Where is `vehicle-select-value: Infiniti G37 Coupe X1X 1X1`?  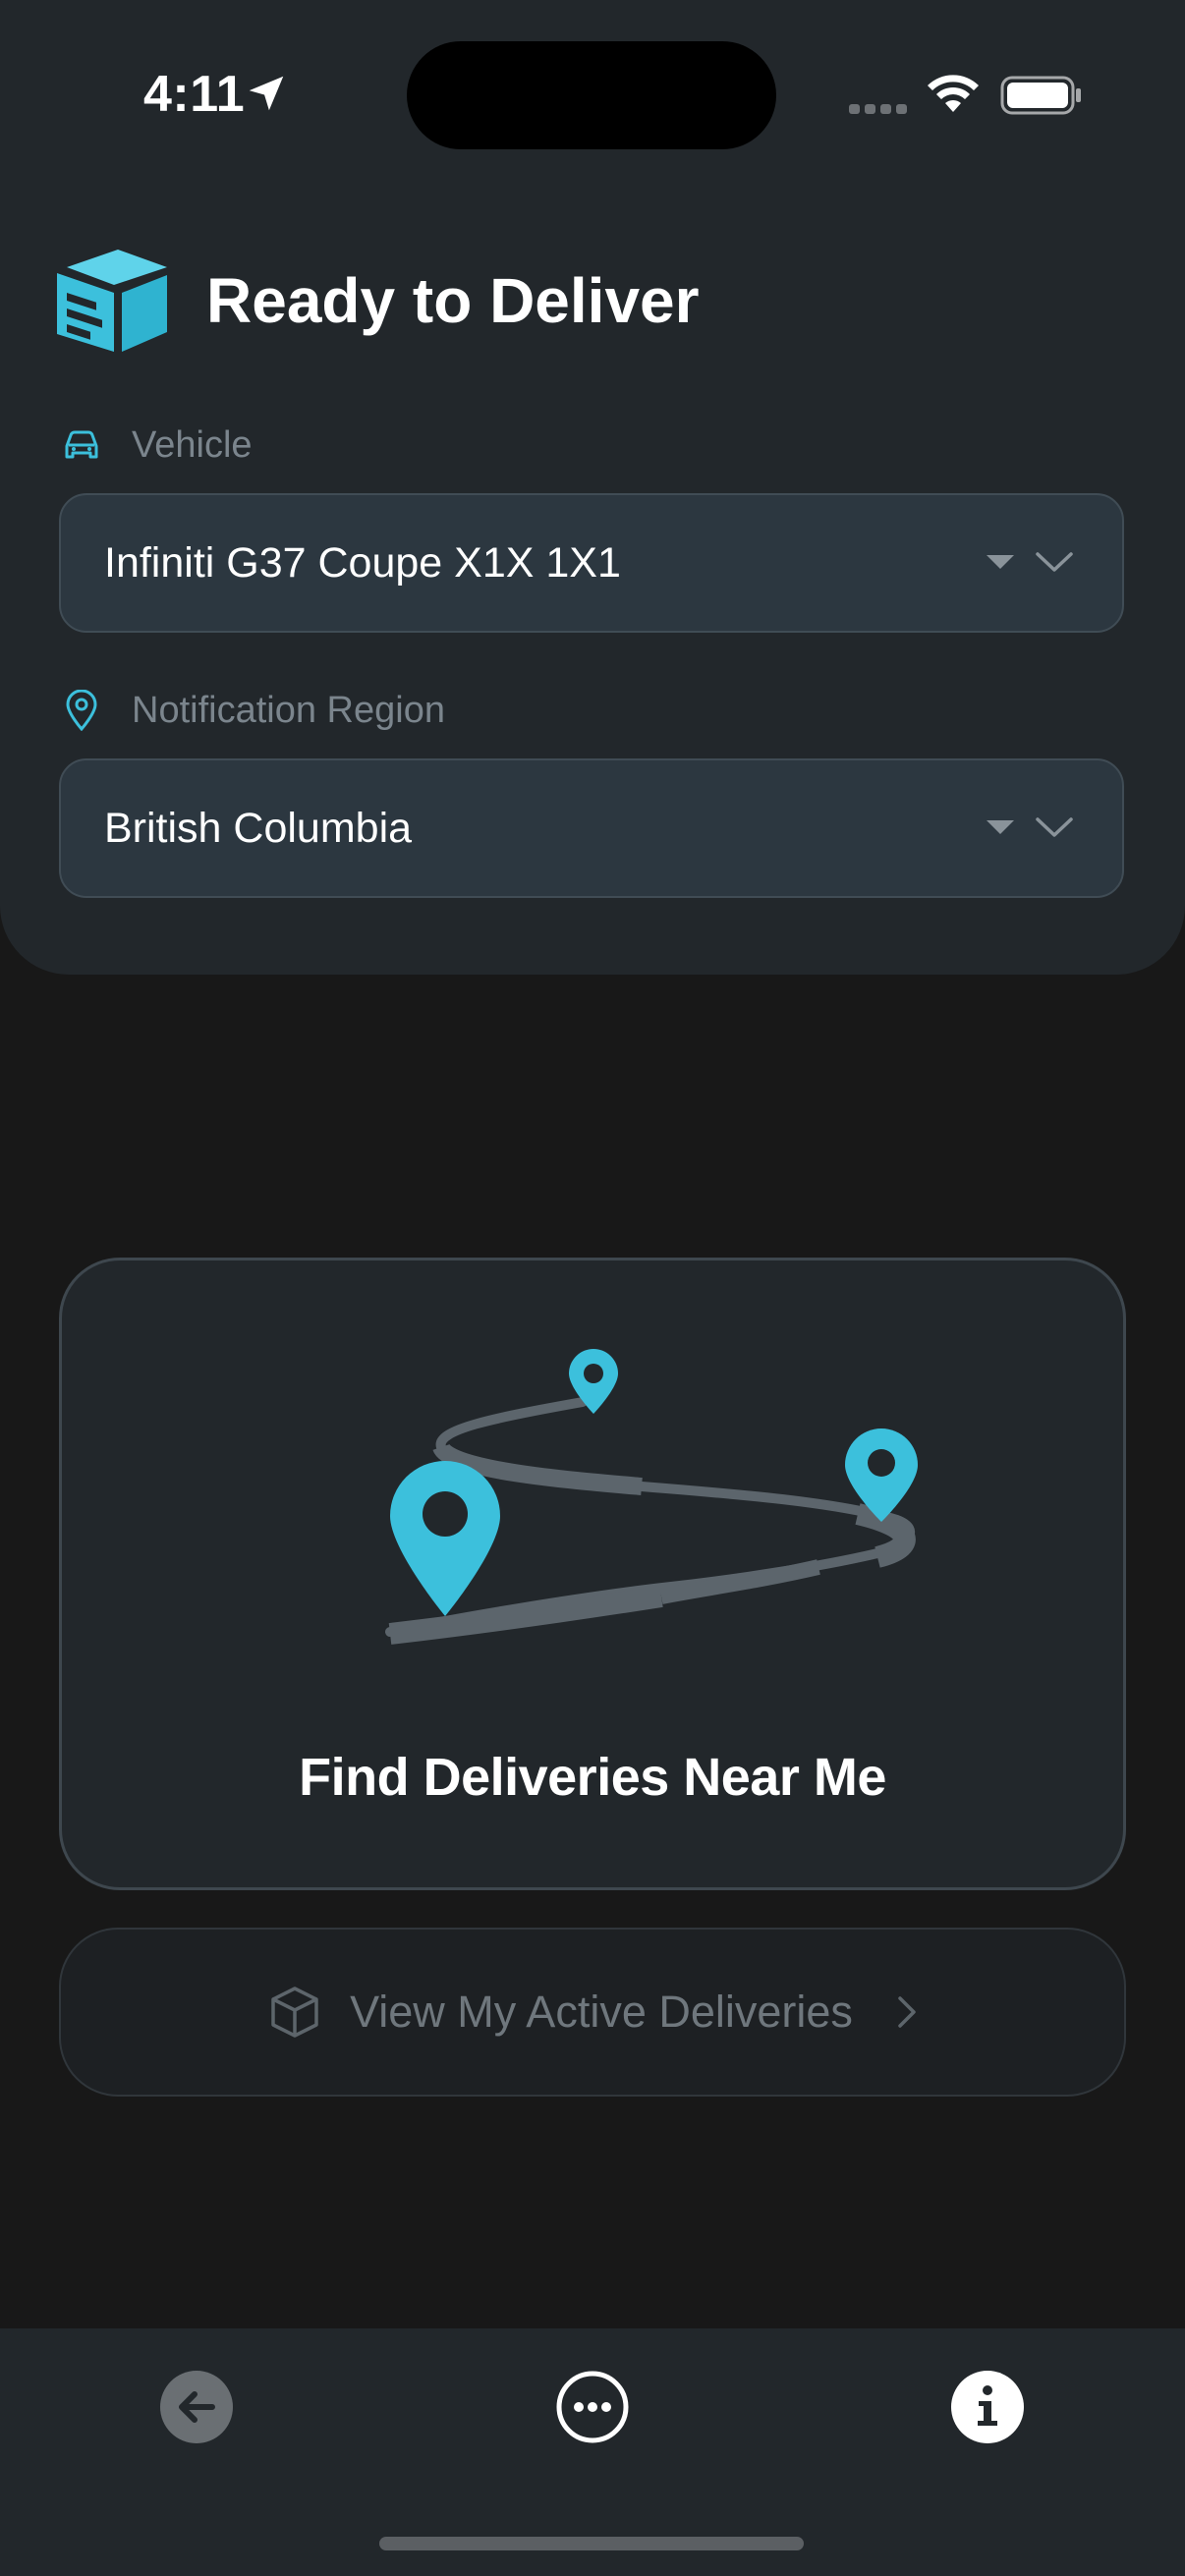 vehicle-select-value: Infiniti G37 Coupe X1X 1X1 is located at coordinates (363, 563).